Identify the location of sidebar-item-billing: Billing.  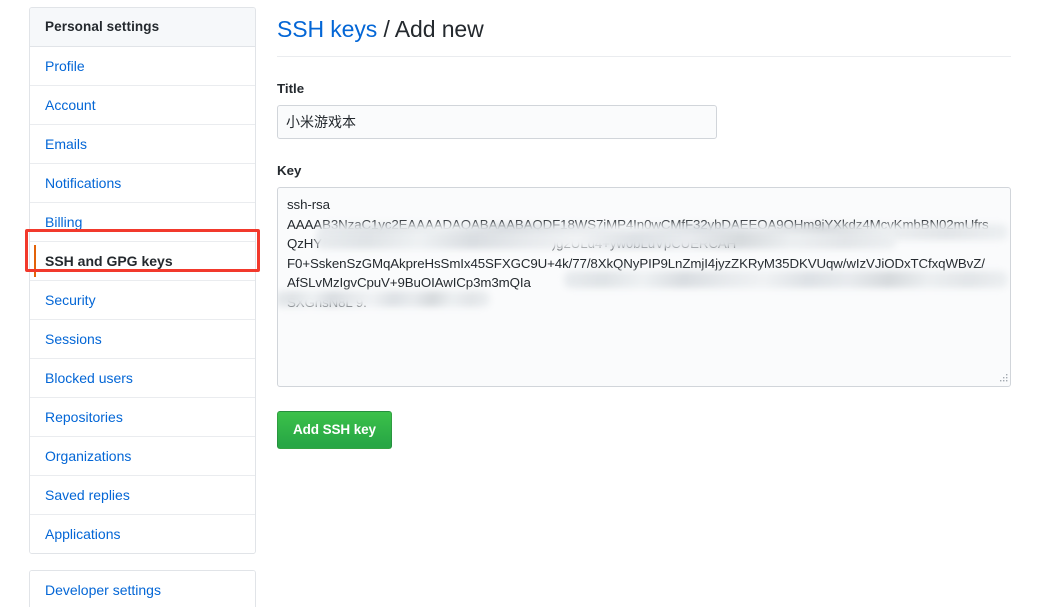
(142, 222).